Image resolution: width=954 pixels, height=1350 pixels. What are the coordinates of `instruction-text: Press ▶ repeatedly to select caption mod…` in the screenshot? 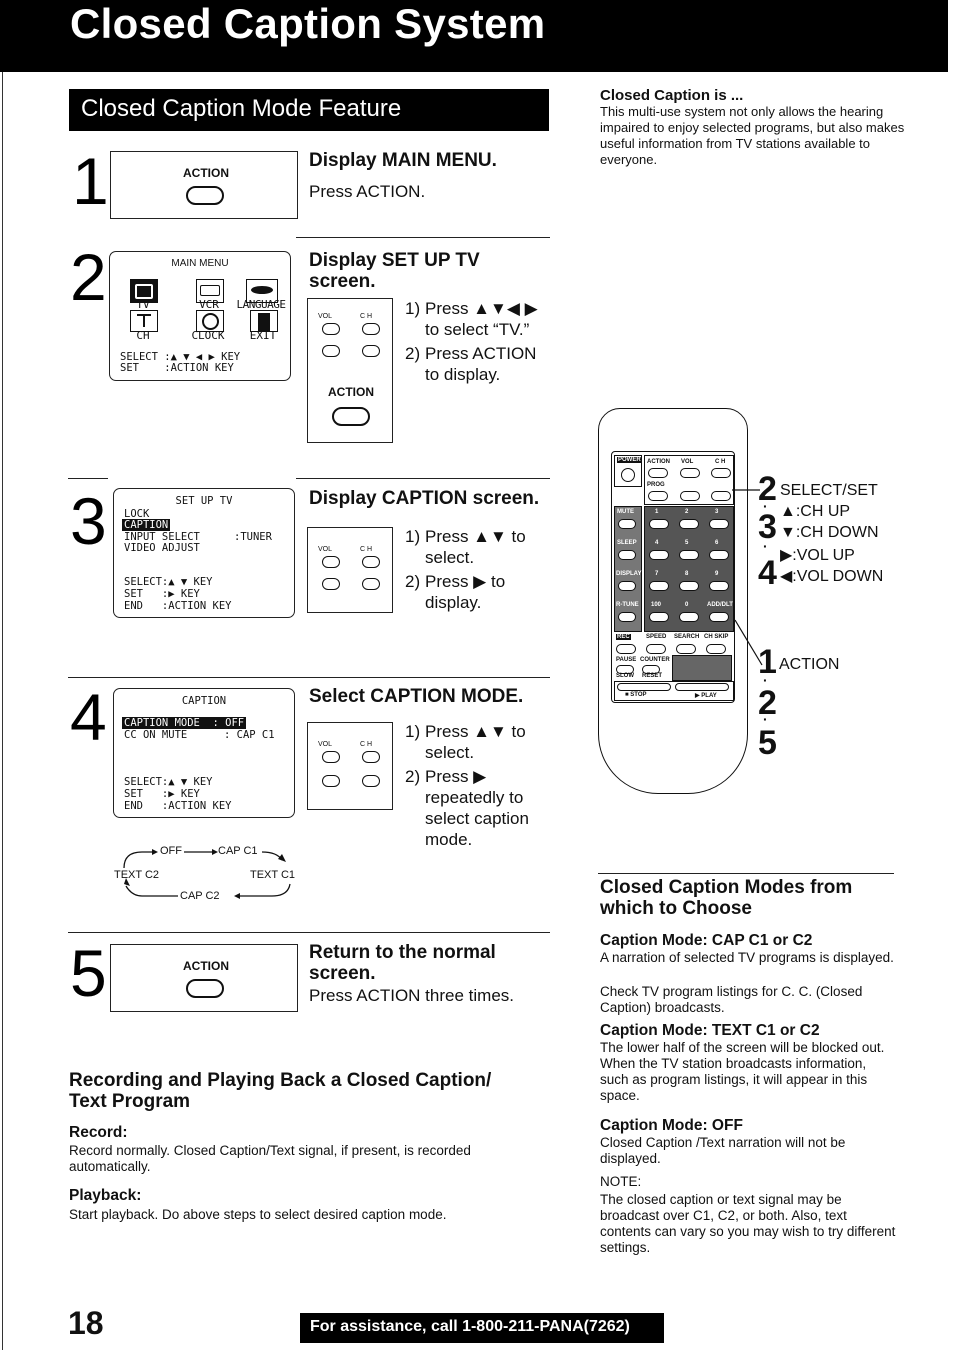 It's located at (477, 808).